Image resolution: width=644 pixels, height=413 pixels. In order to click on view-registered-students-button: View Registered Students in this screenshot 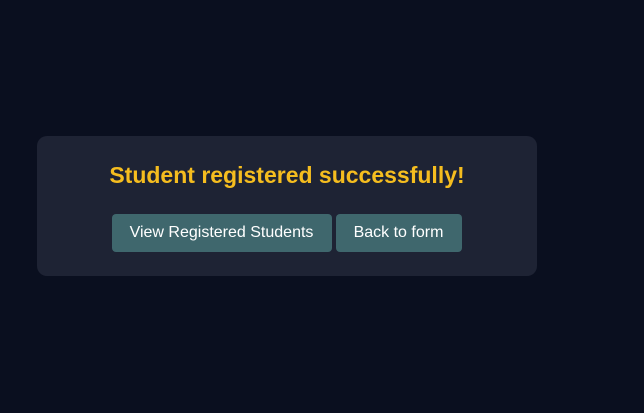, I will do `click(221, 233)`.